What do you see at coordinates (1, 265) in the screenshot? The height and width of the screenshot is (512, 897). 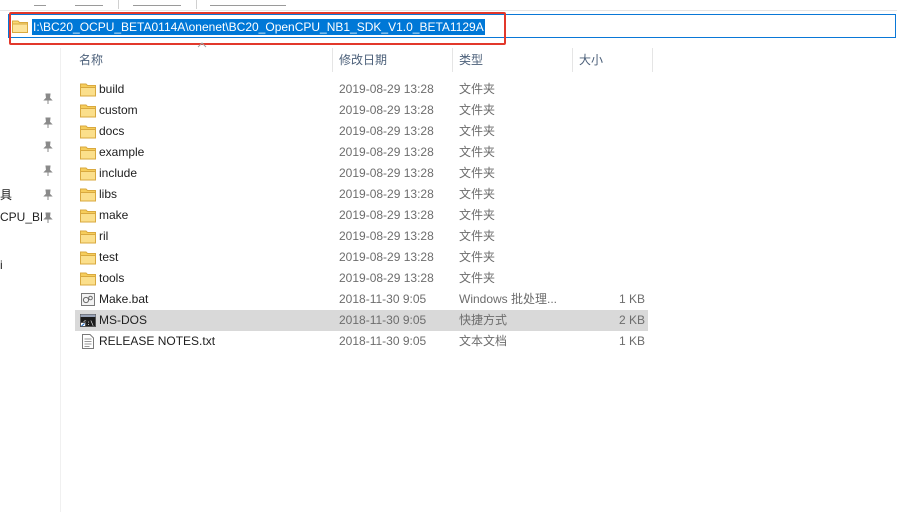 I see `nav-item-fragment: i` at bounding box center [1, 265].